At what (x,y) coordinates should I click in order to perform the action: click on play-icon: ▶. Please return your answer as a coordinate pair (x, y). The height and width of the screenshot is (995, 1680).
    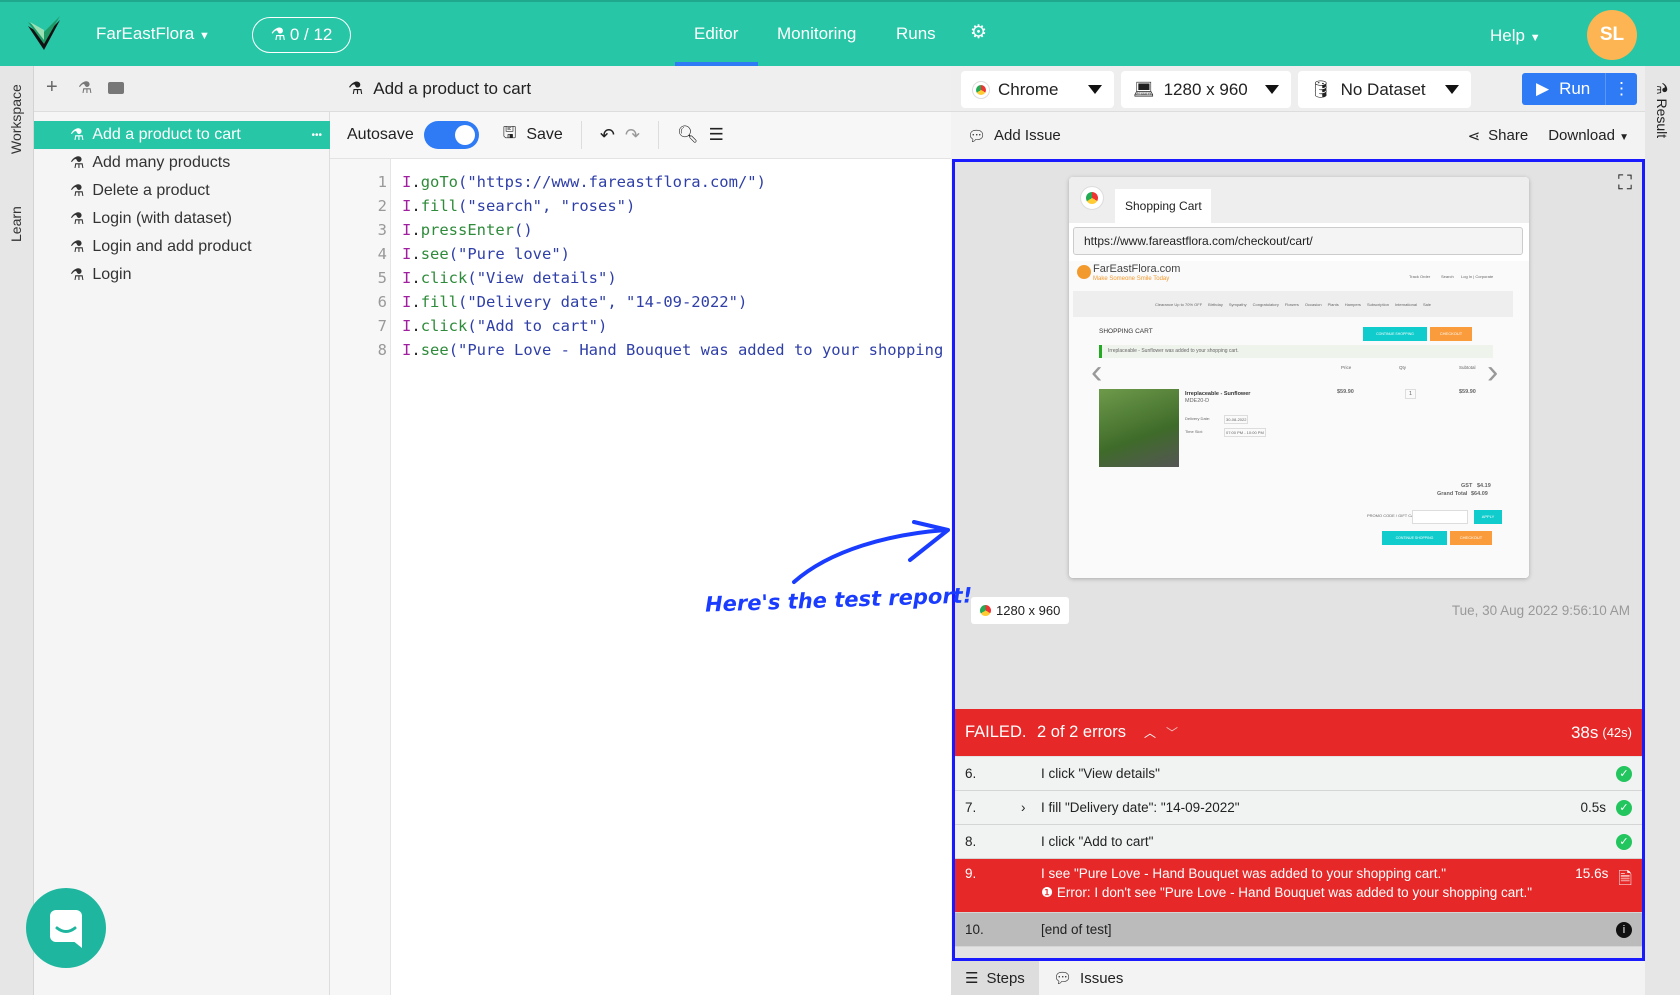
    Looking at the image, I should click on (1543, 88).